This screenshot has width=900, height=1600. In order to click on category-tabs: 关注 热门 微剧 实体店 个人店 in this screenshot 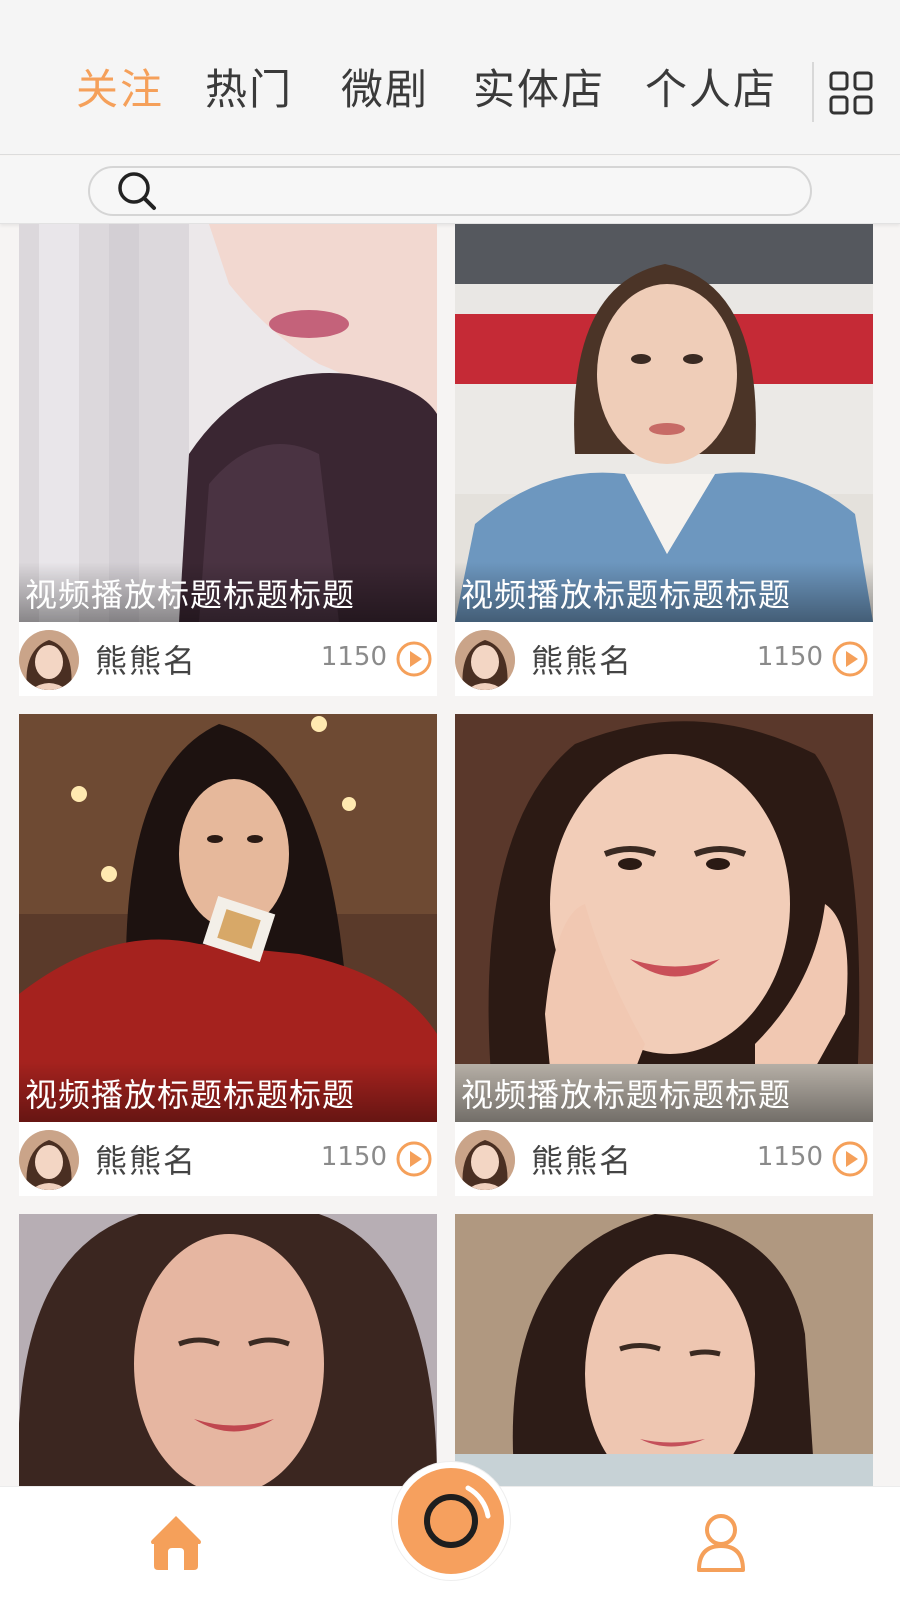, I will do `click(450, 90)`.